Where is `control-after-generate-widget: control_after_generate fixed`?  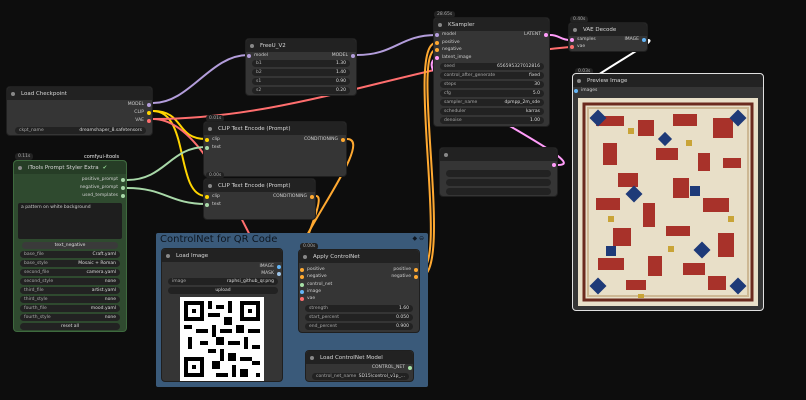
control-after-generate-widget: control_after_generate fixed is located at coordinates (492, 75).